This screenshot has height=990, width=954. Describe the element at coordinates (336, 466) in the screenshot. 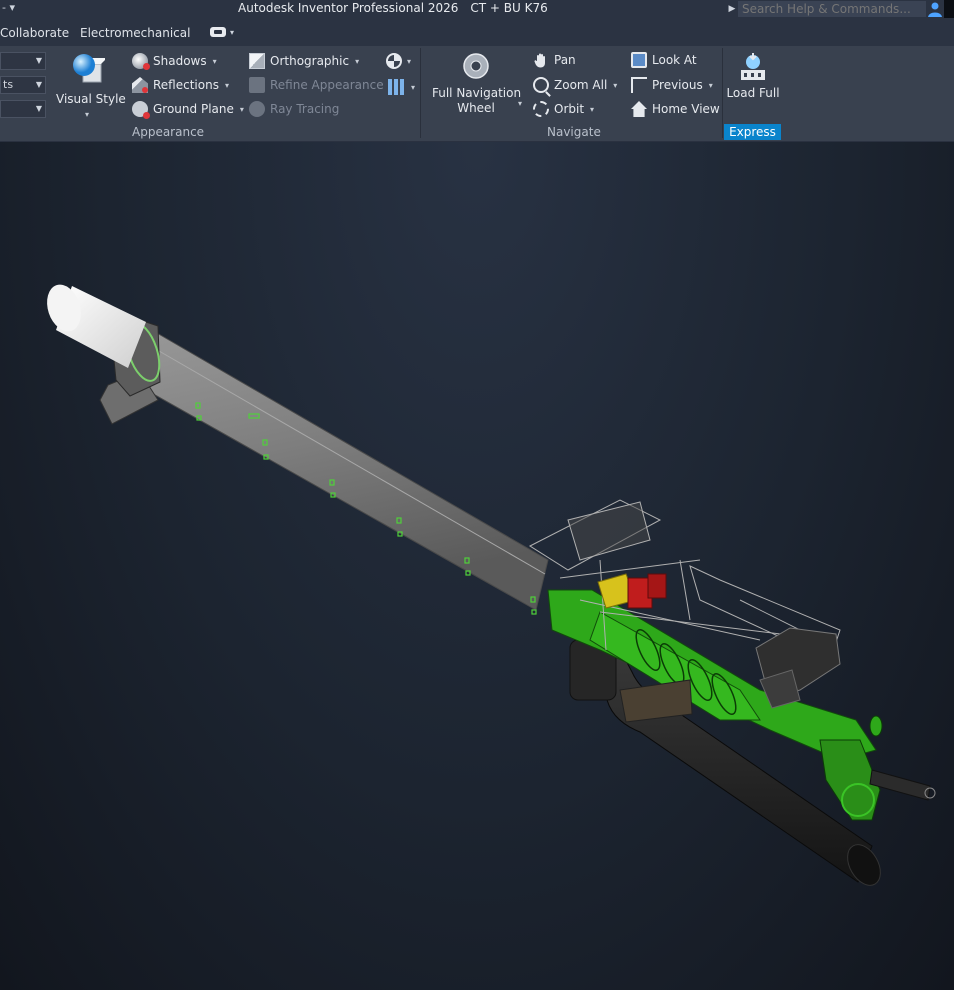

I see `main-pipe` at that location.